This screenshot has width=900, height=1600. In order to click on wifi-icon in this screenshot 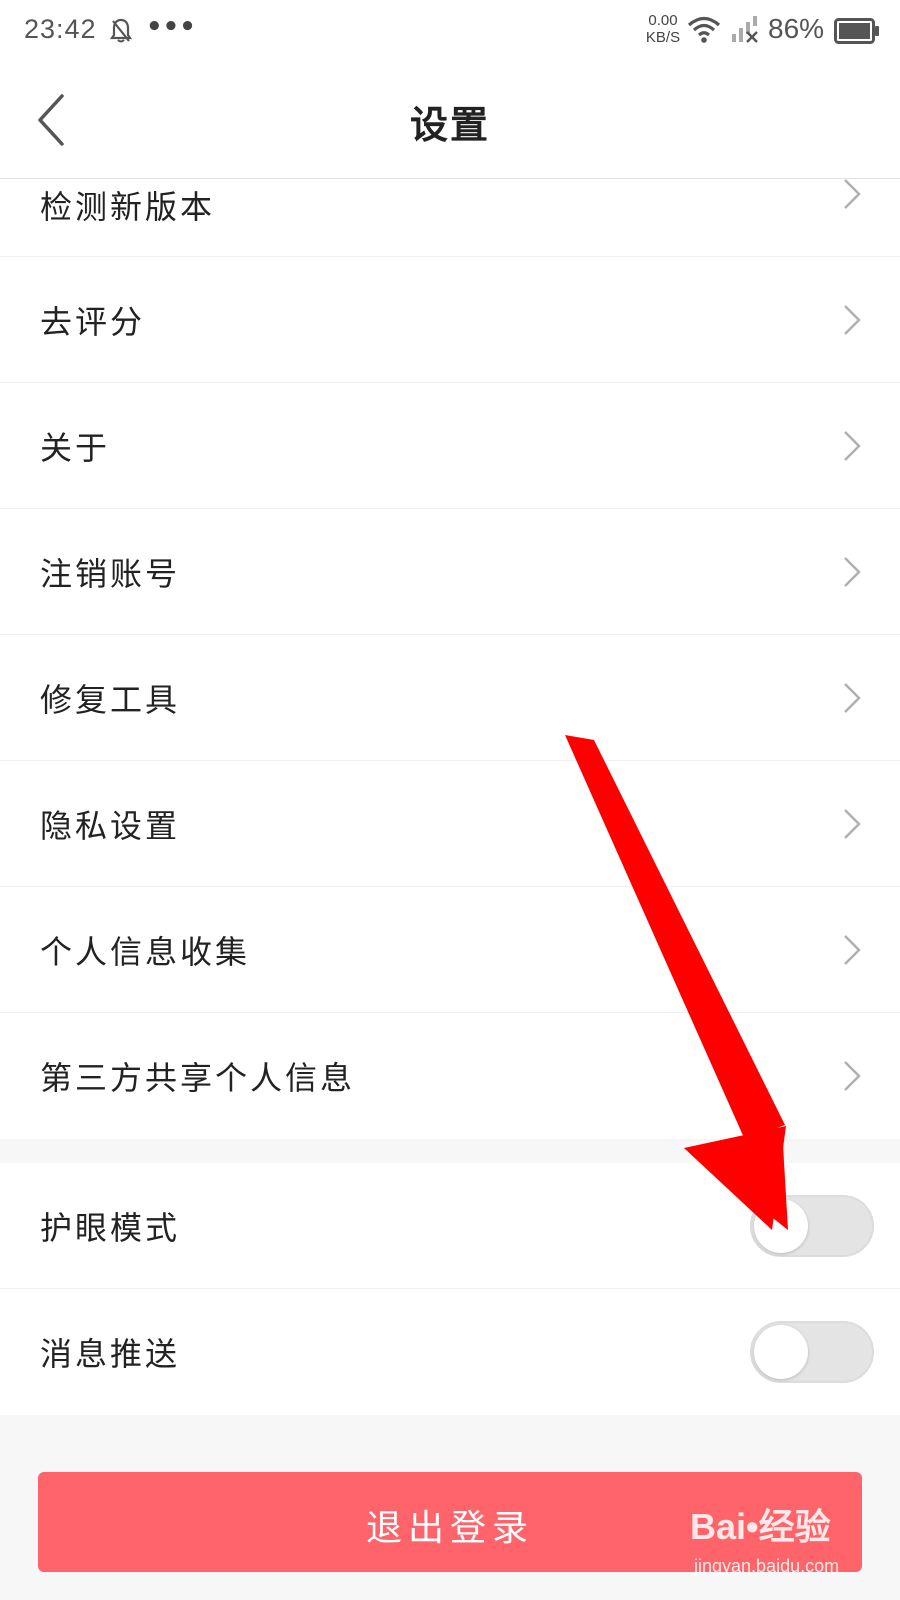, I will do `click(704, 31)`.